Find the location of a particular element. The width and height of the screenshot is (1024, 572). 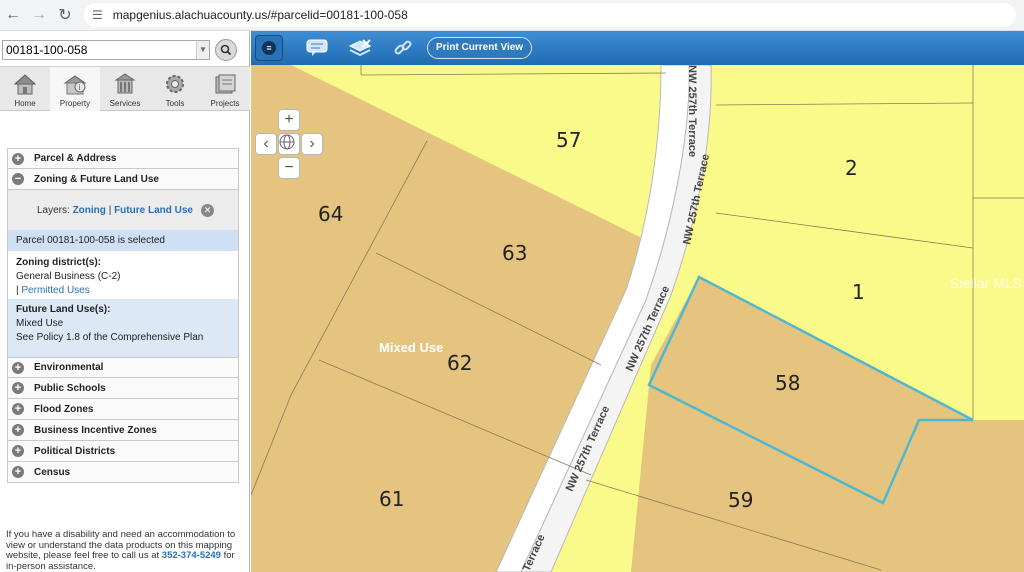

permitted-uses-link: Permitted Uses is located at coordinates (55, 290).